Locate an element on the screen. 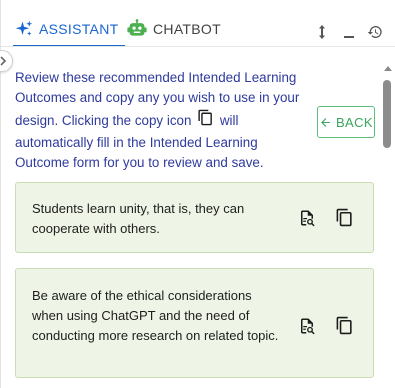  arrow-left-icon is located at coordinates (325, 122).